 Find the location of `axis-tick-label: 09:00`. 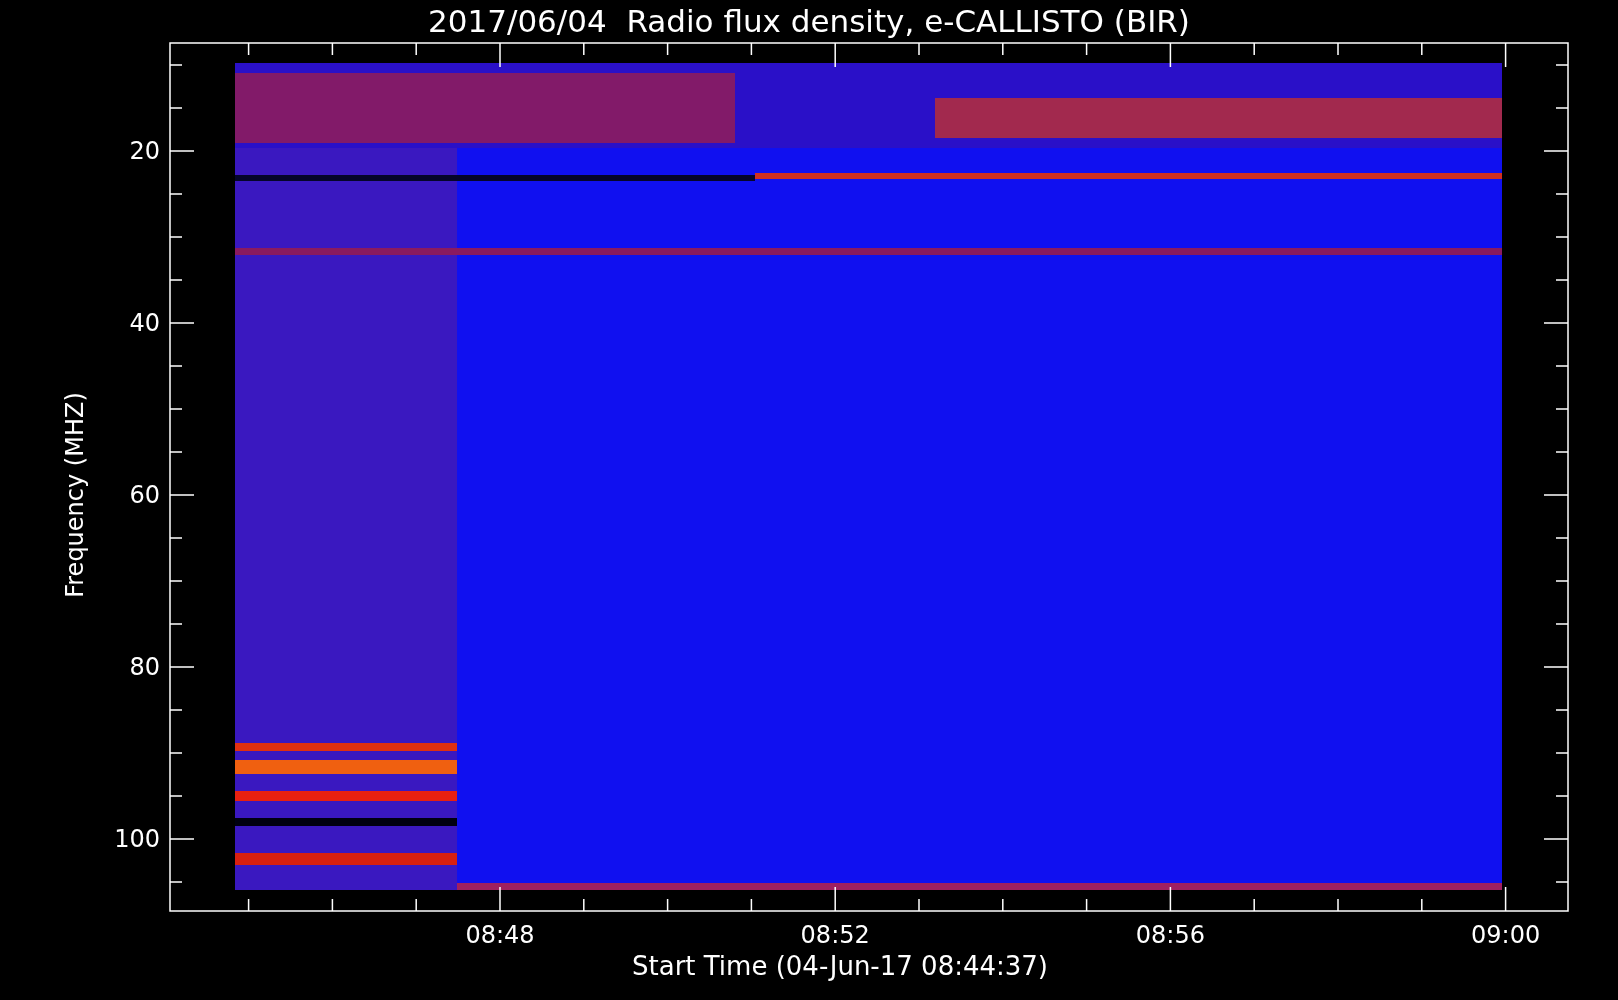

axis-tick-label: 09:00 is located at coordinates (1506, 935).